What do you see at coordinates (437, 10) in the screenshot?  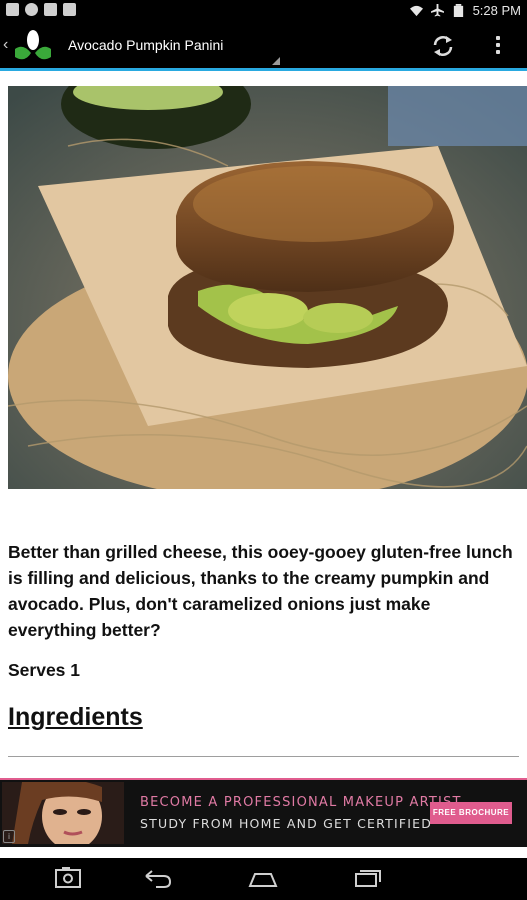 I see `airplane-icon` at bounding box center [437, 10].